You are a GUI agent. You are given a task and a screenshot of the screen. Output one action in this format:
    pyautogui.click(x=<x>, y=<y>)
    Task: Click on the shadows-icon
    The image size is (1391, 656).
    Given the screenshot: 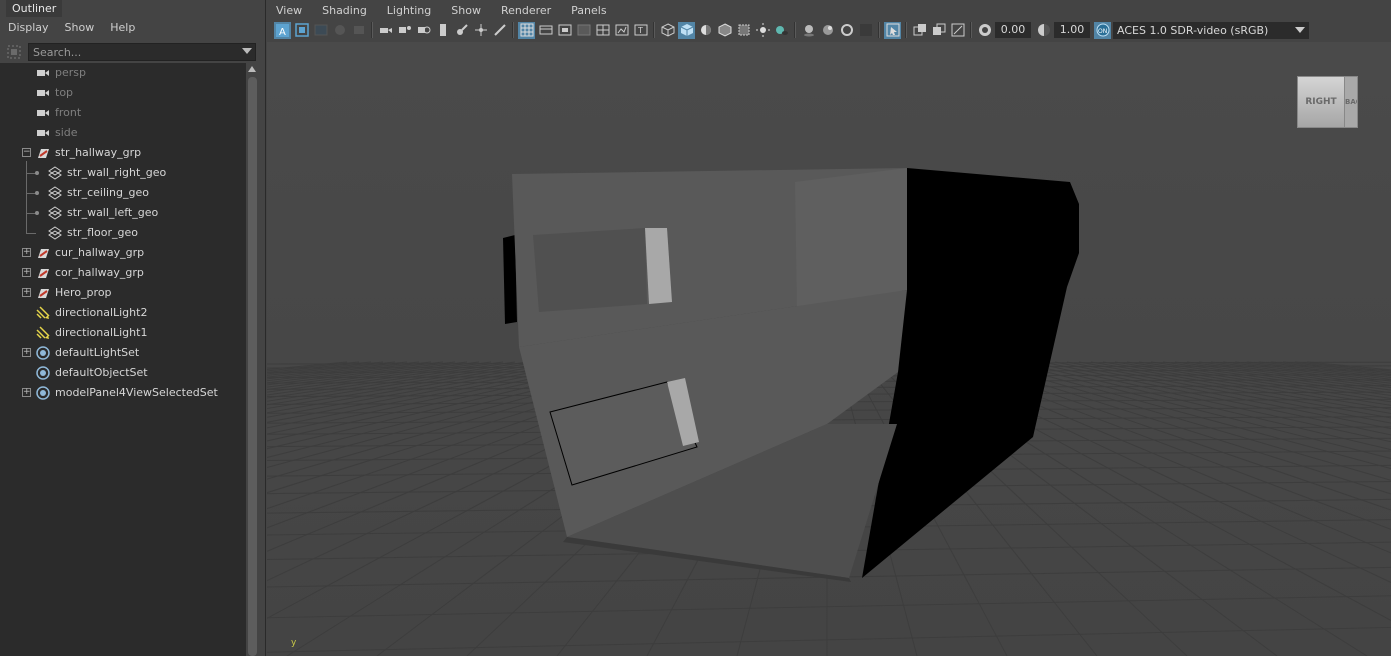 What is the action you would take?
    pyautogui.click(x=781, y=30)
    